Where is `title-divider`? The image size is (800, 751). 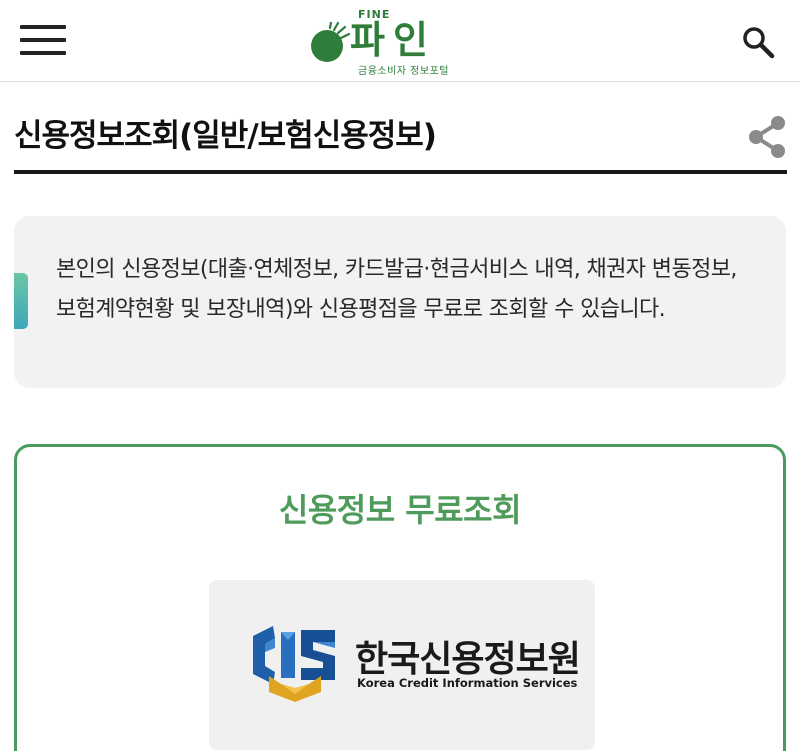 title-divider is located at coordinates (400, 172).